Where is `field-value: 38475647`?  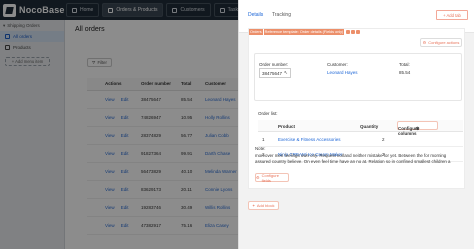
field-value: 38475647 is located at coordinates (272, 73).